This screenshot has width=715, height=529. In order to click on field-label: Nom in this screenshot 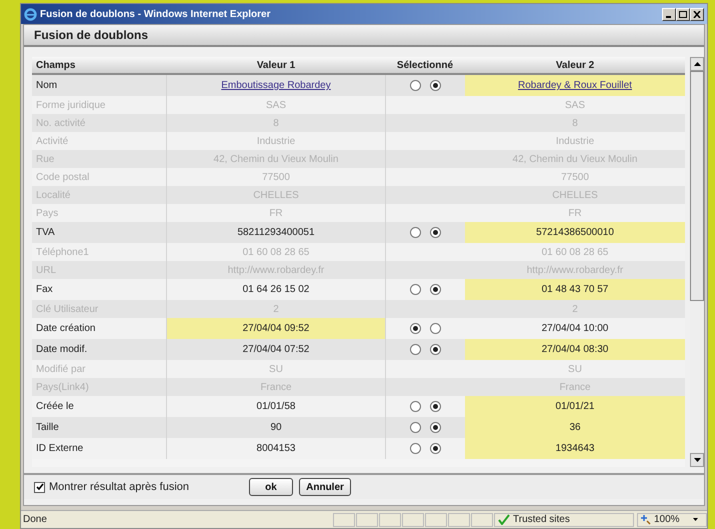, I will do `click(47, 86)`.